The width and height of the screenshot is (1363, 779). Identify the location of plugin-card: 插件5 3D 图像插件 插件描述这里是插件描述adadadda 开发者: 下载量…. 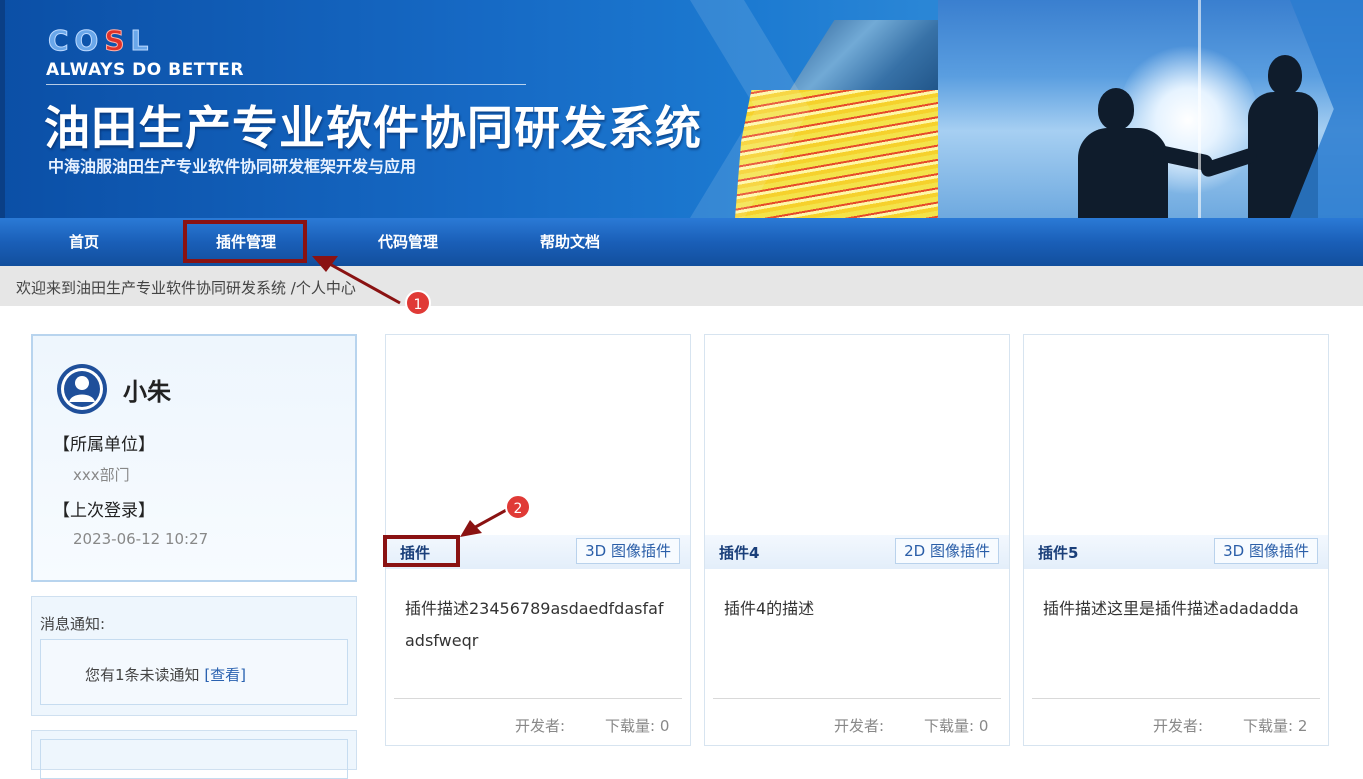
(1176, 540).